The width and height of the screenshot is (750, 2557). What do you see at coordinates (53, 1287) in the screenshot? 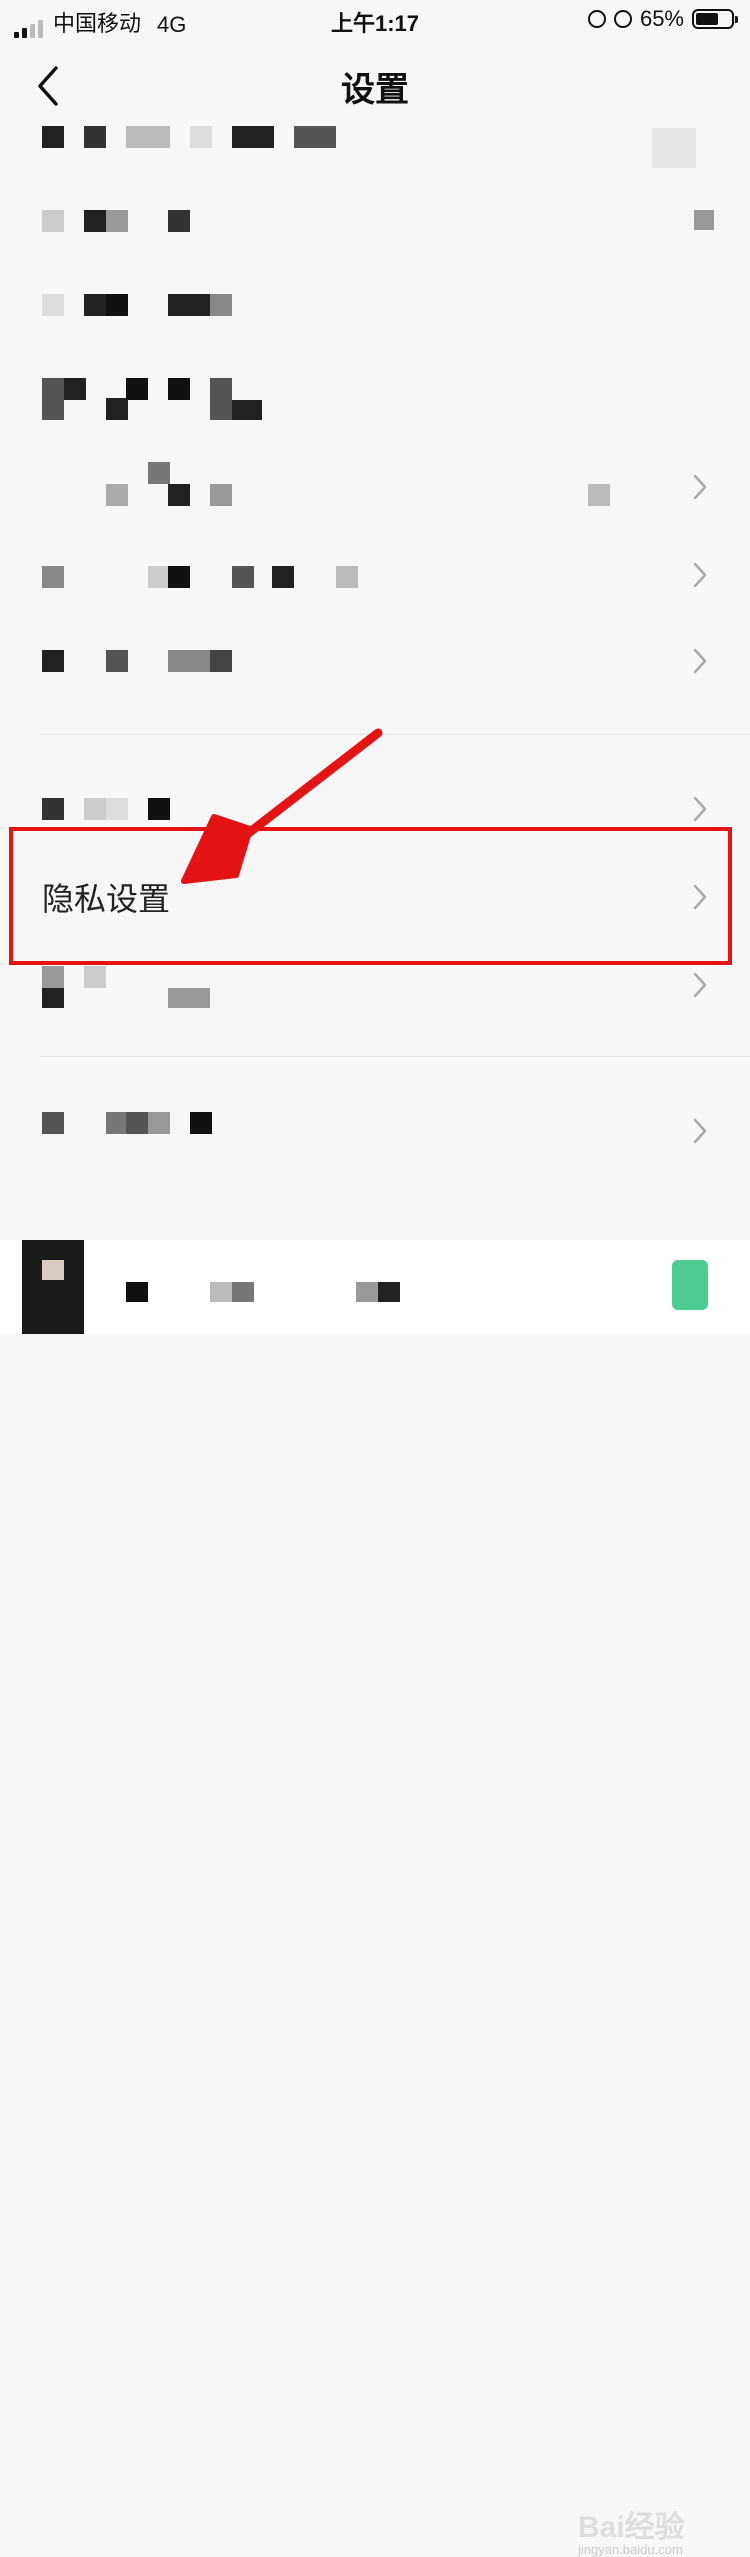
I see `avatar` at bounding box center [53, 1287].